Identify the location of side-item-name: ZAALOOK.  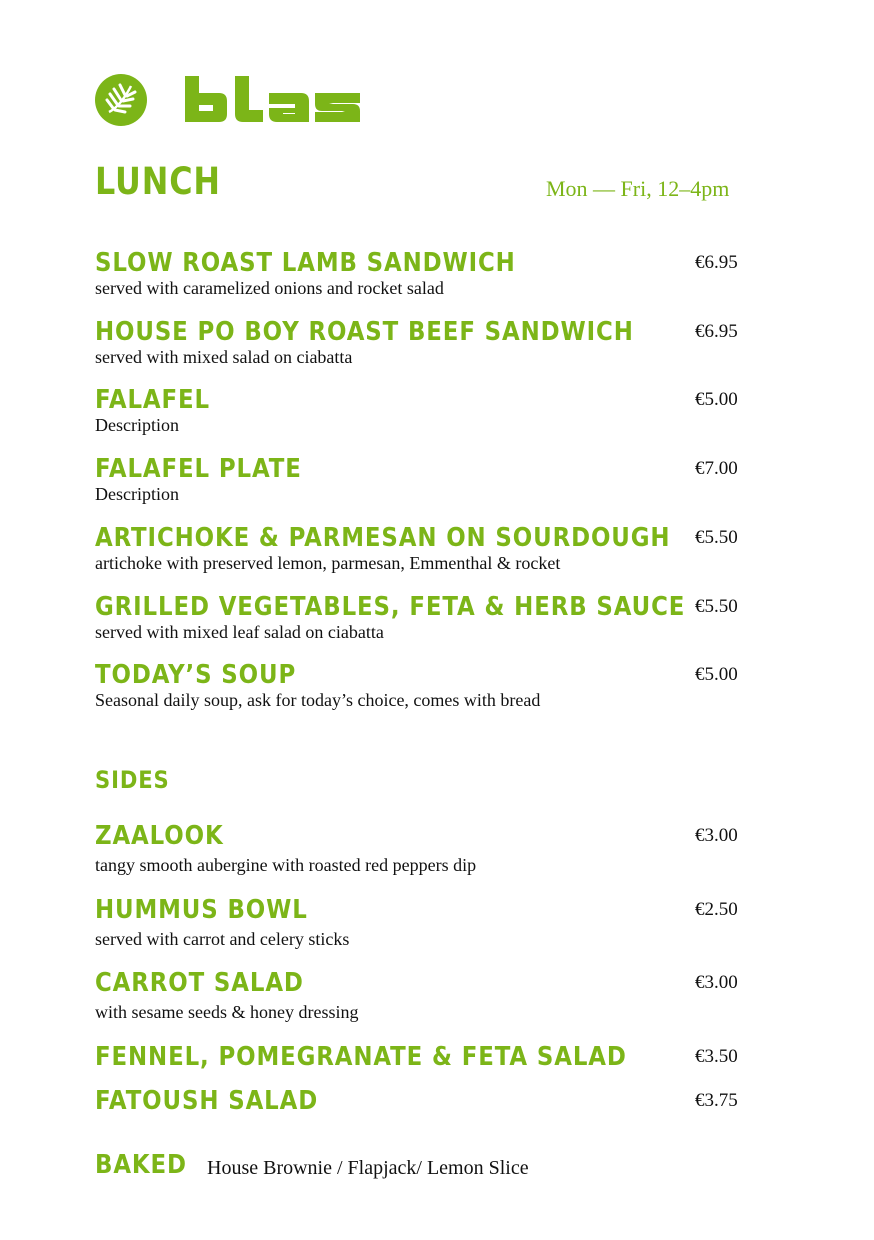
(159, 836).